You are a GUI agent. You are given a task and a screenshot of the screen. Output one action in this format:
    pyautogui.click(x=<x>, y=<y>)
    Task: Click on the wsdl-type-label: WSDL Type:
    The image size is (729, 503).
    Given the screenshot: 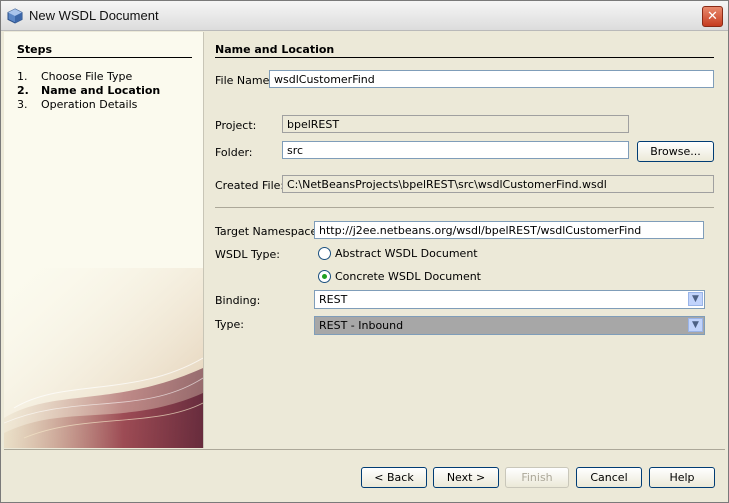 What is the action you would take?
    pyautogui.click(x=247, y=254)
    